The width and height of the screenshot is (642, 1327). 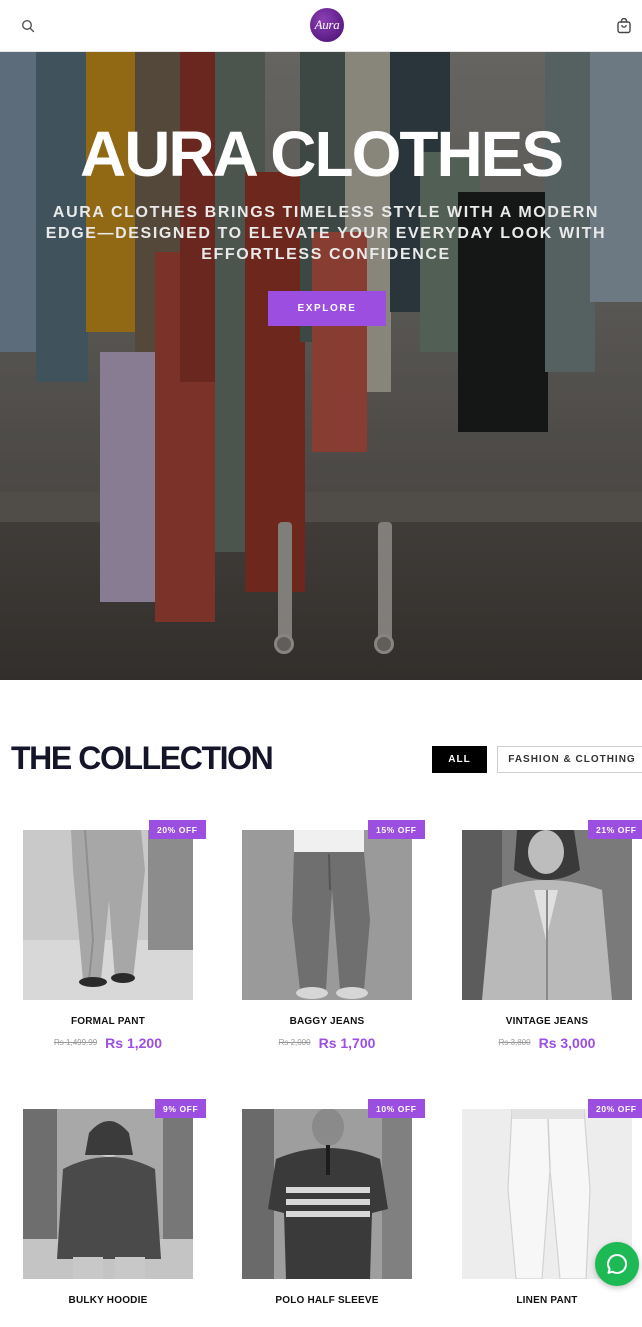 I want to click on cart-button, so click(x=624, y=26).